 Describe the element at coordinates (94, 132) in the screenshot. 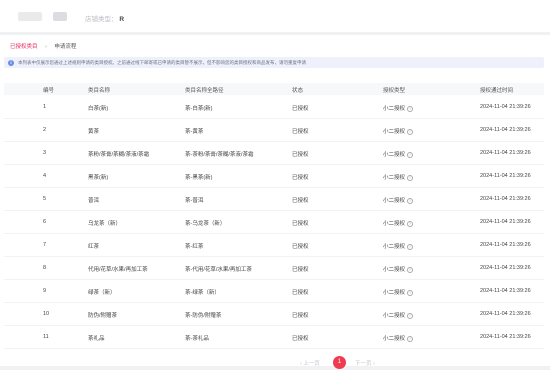

I see `row-category-name: 黄茶` at that location.